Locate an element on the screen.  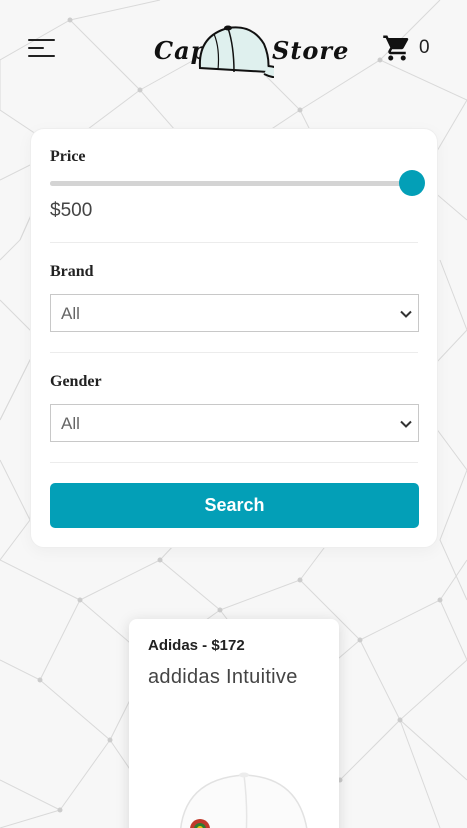
app-header: Cap Store 0 is located at coordinates (233, 48).